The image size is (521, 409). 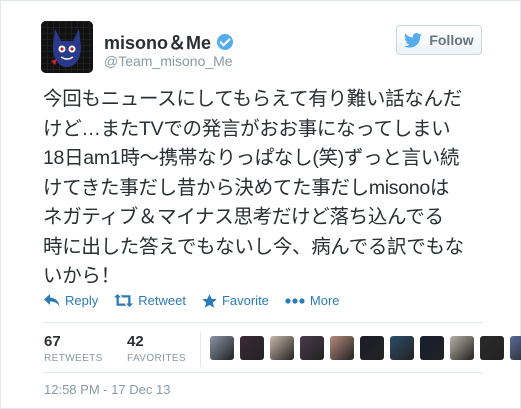 What do you see at coordinates (245, 300) in the screenshot?
I see `favorite-label: Favorite` at bounding box center [245, 300].